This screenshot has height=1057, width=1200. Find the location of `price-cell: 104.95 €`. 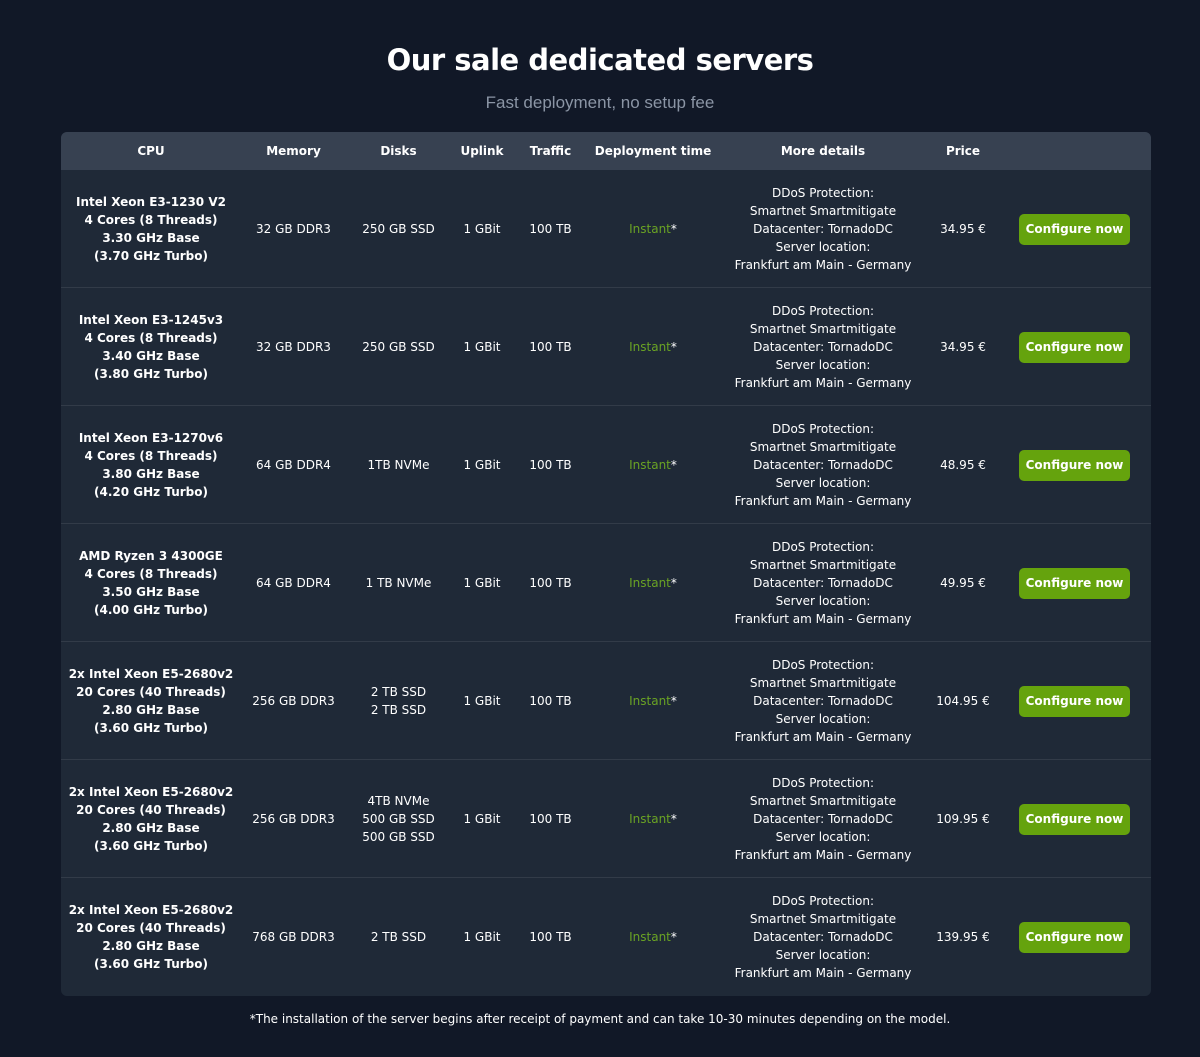

price-cell: 104.95 € is located at coordinates (963, 701).